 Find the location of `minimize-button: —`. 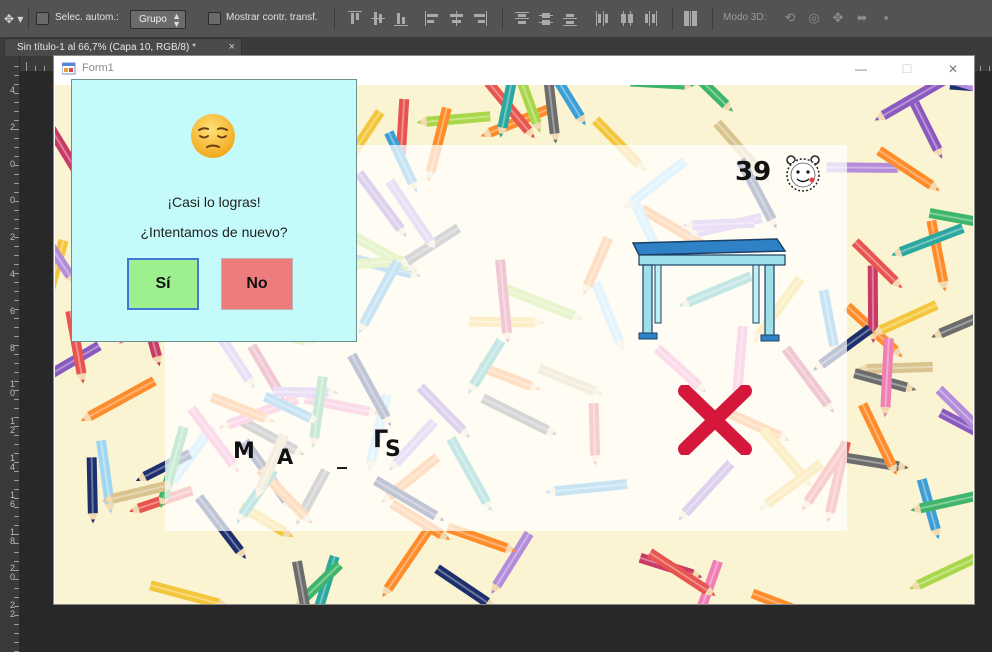

minimize-button: — is located at coordinates (861, 70).